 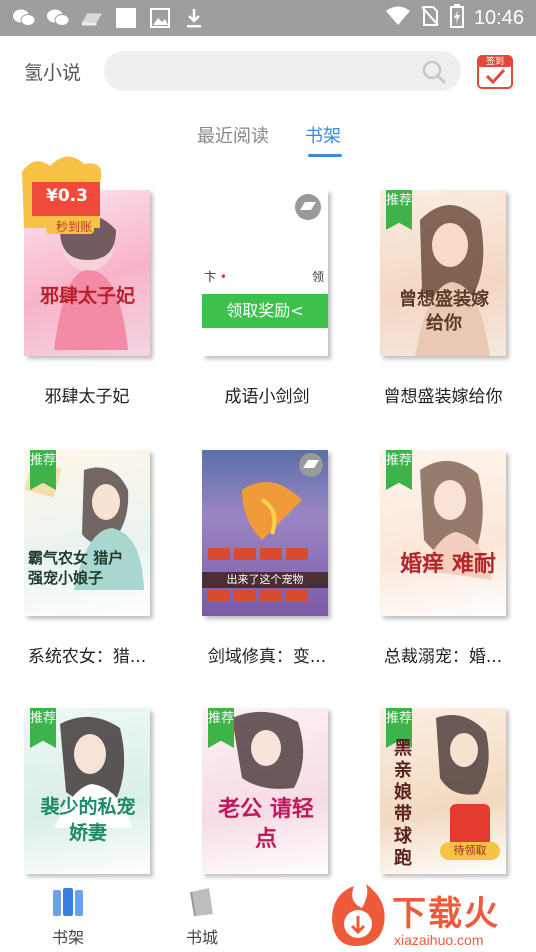 I want to click on book-title: 曾想盛装嫁给你, so click(x=443, y=397).